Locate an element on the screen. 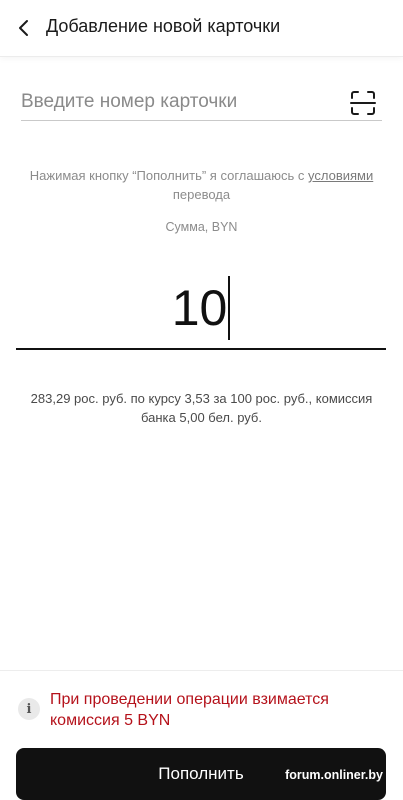 The image size is (403, 800). page-title: Добавление новой карточки is located at coordinates (163, 26).